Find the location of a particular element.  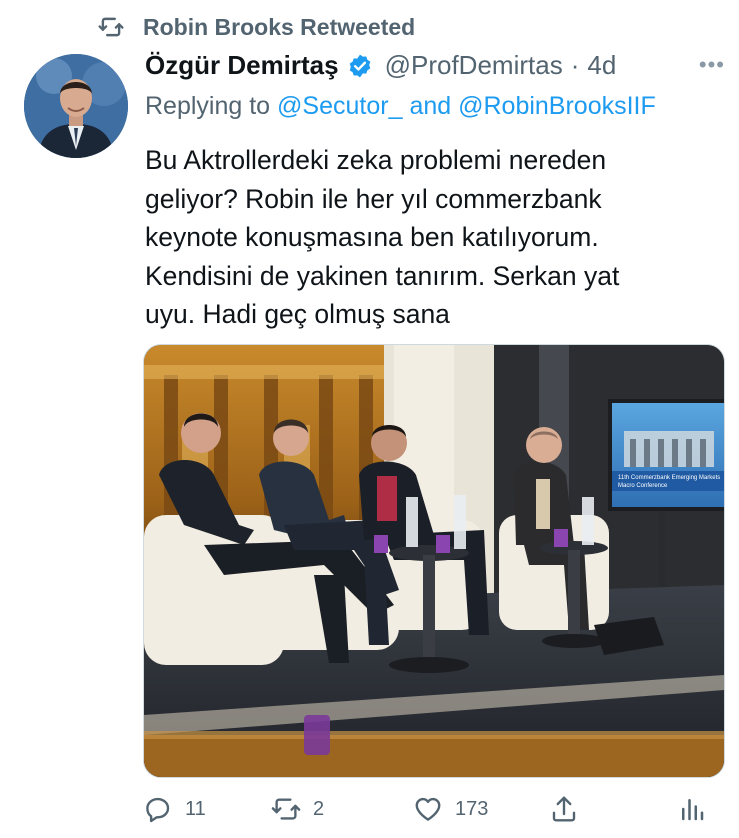

reply-button: 11 is located at coordinates (174, 809).